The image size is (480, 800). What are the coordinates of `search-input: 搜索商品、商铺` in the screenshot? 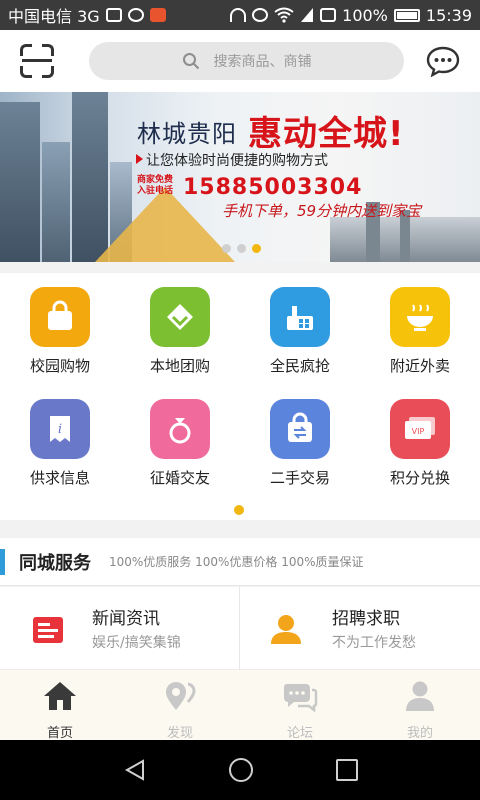 It's located at (246, 61).